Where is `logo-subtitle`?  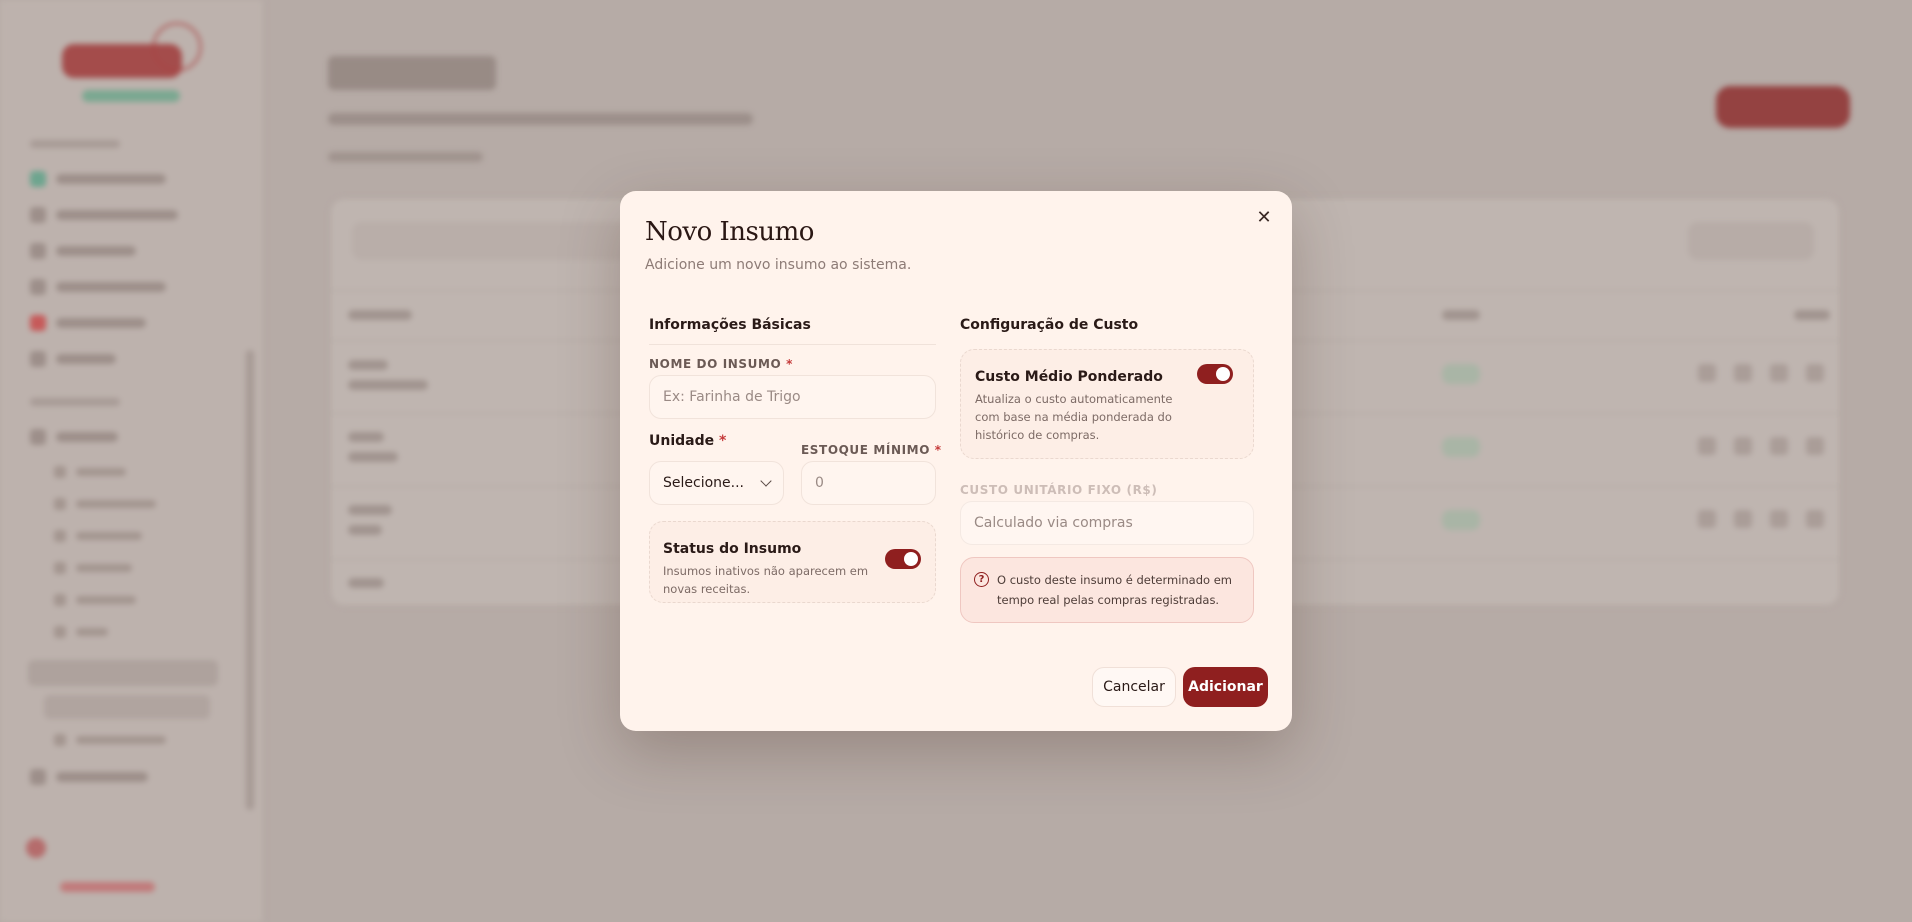 logo-subtitle is located at coordinates (131, 96).